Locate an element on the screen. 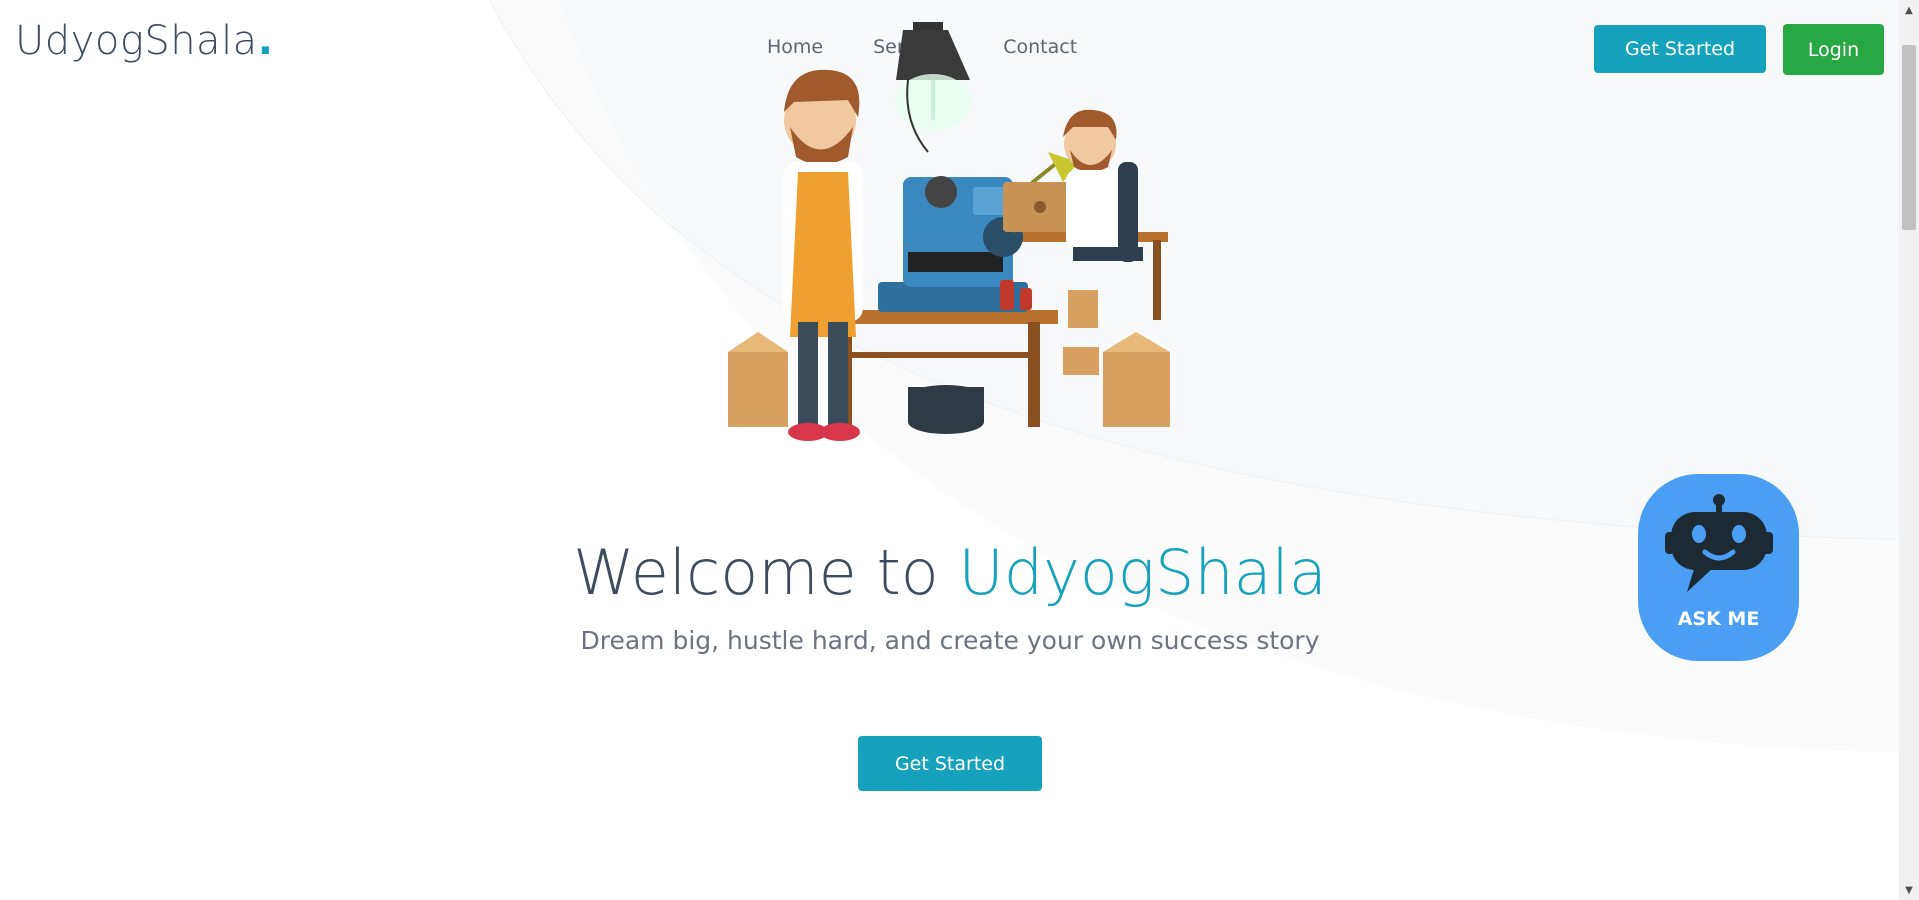  chatbot-label: ASK ME is located at coordinates (1718, 619).